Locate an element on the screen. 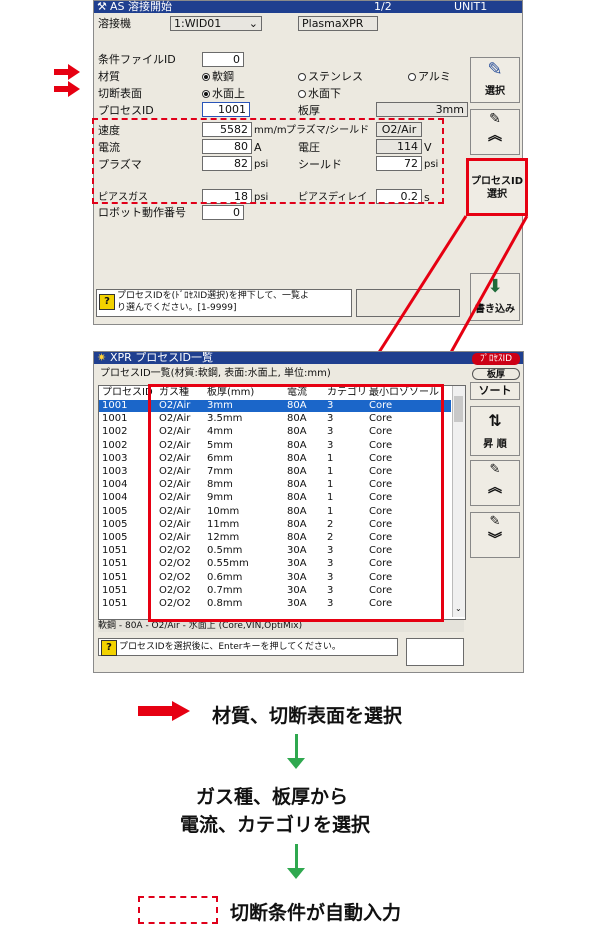  list-highlight is located at coordinates (296, 503).